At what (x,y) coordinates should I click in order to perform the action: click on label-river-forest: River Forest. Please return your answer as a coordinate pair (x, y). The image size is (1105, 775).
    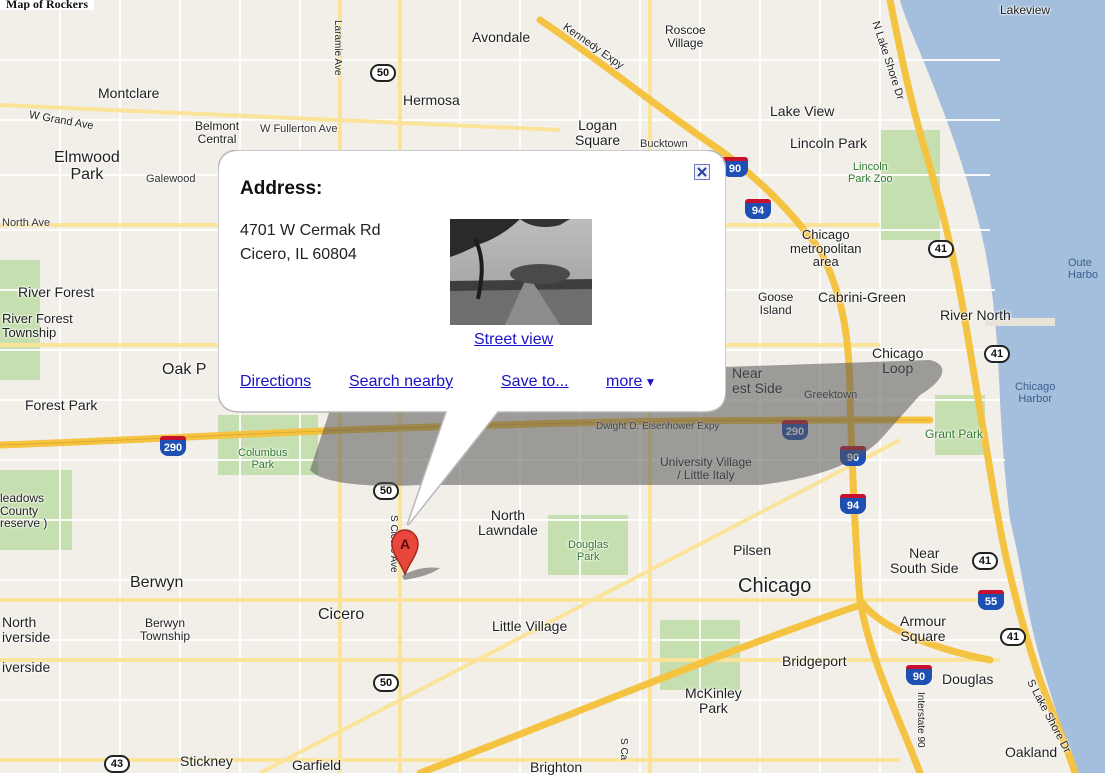
    Looking at the image, I should click on (56, 292).